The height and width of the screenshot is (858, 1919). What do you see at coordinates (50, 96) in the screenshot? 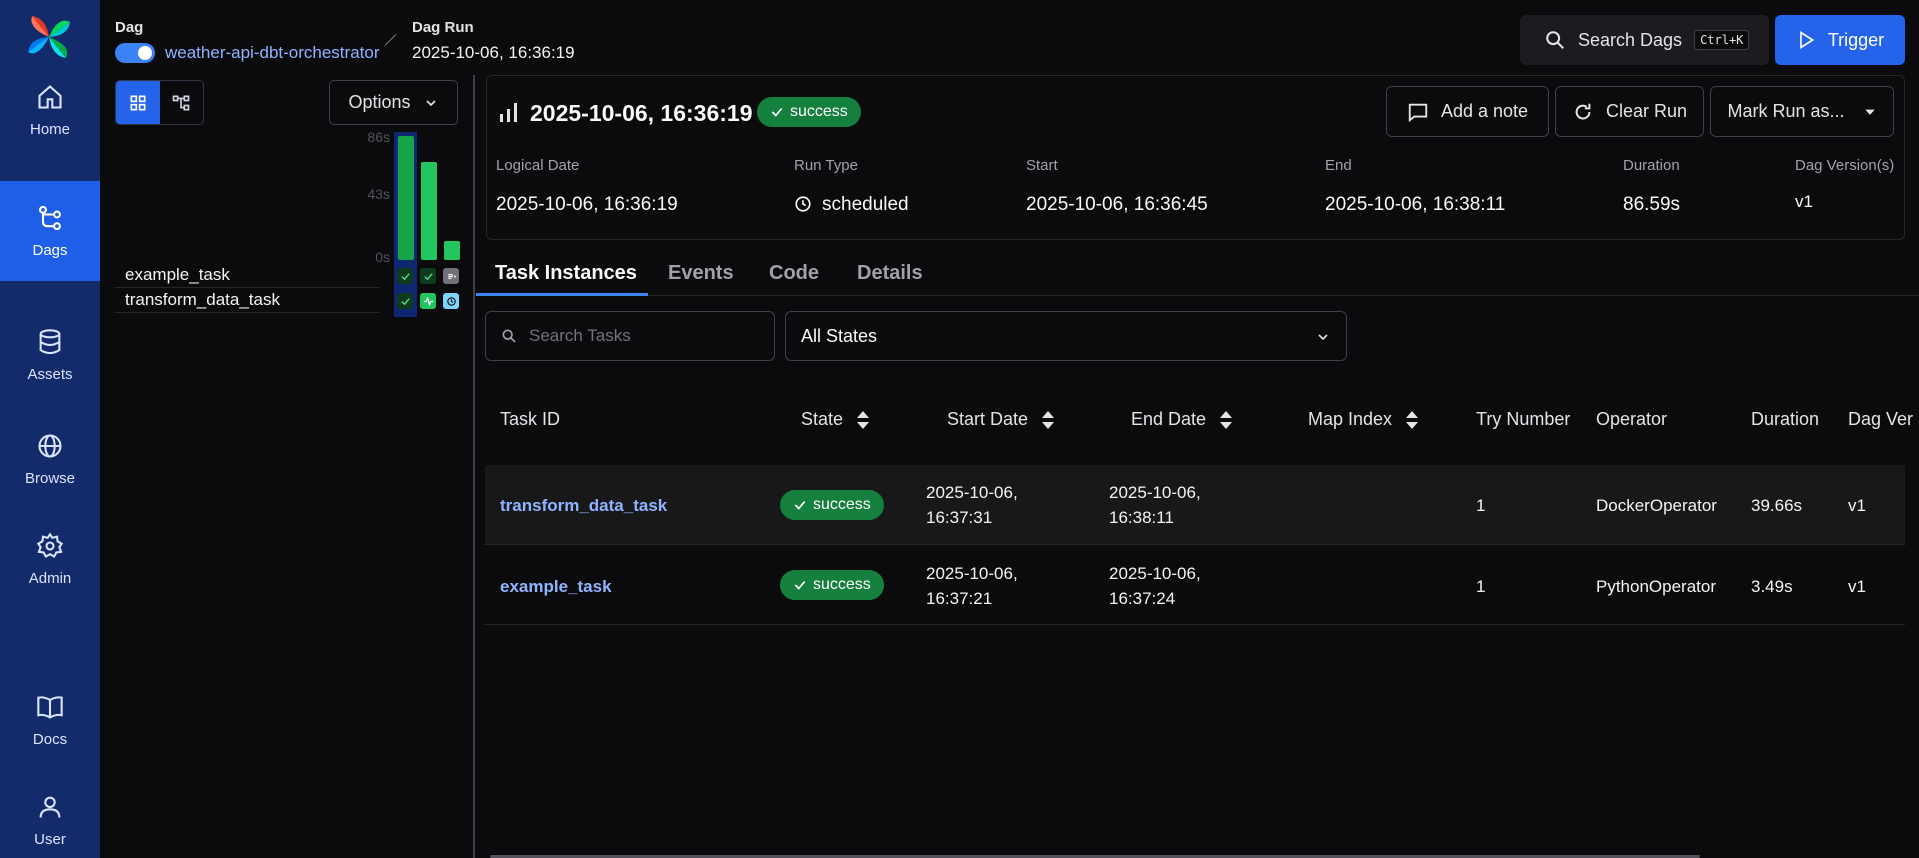
I see `home-icon` at bounding box center [50, 96].